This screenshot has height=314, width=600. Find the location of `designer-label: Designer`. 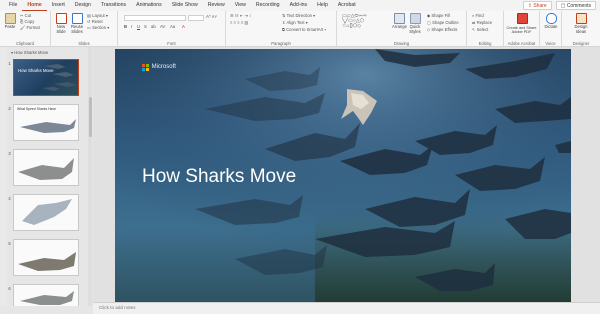

designer-label: Designer is located at coordinates (581, 43).